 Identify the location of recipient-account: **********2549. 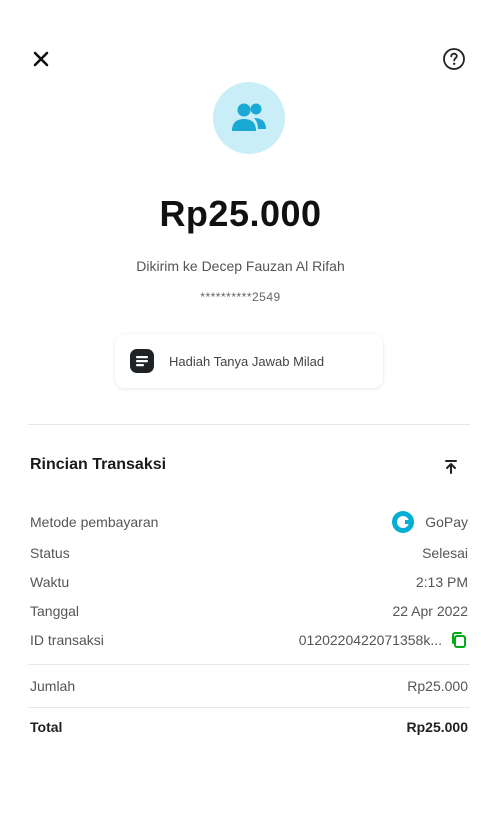
(240, 297).